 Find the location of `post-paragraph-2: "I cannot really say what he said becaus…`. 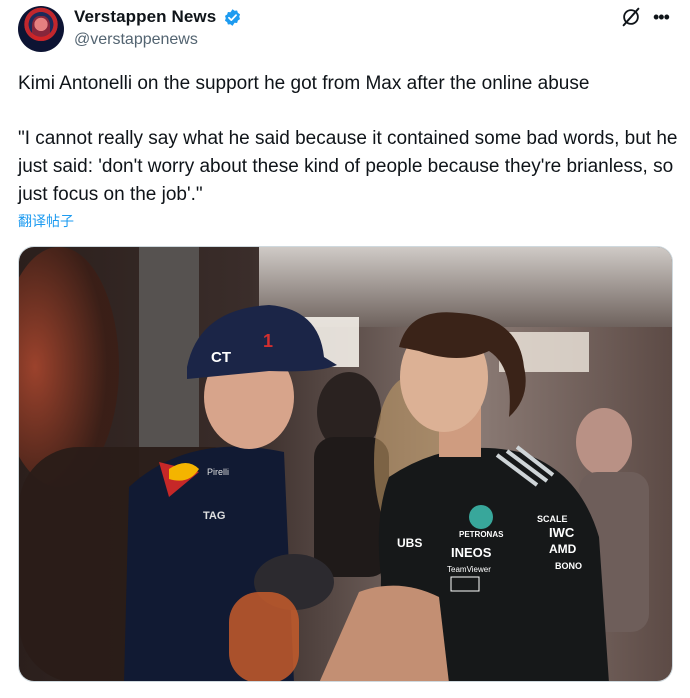

post-paragraph-2: "I cannot really say what he said becaus… is located at coordinates (348, 166).